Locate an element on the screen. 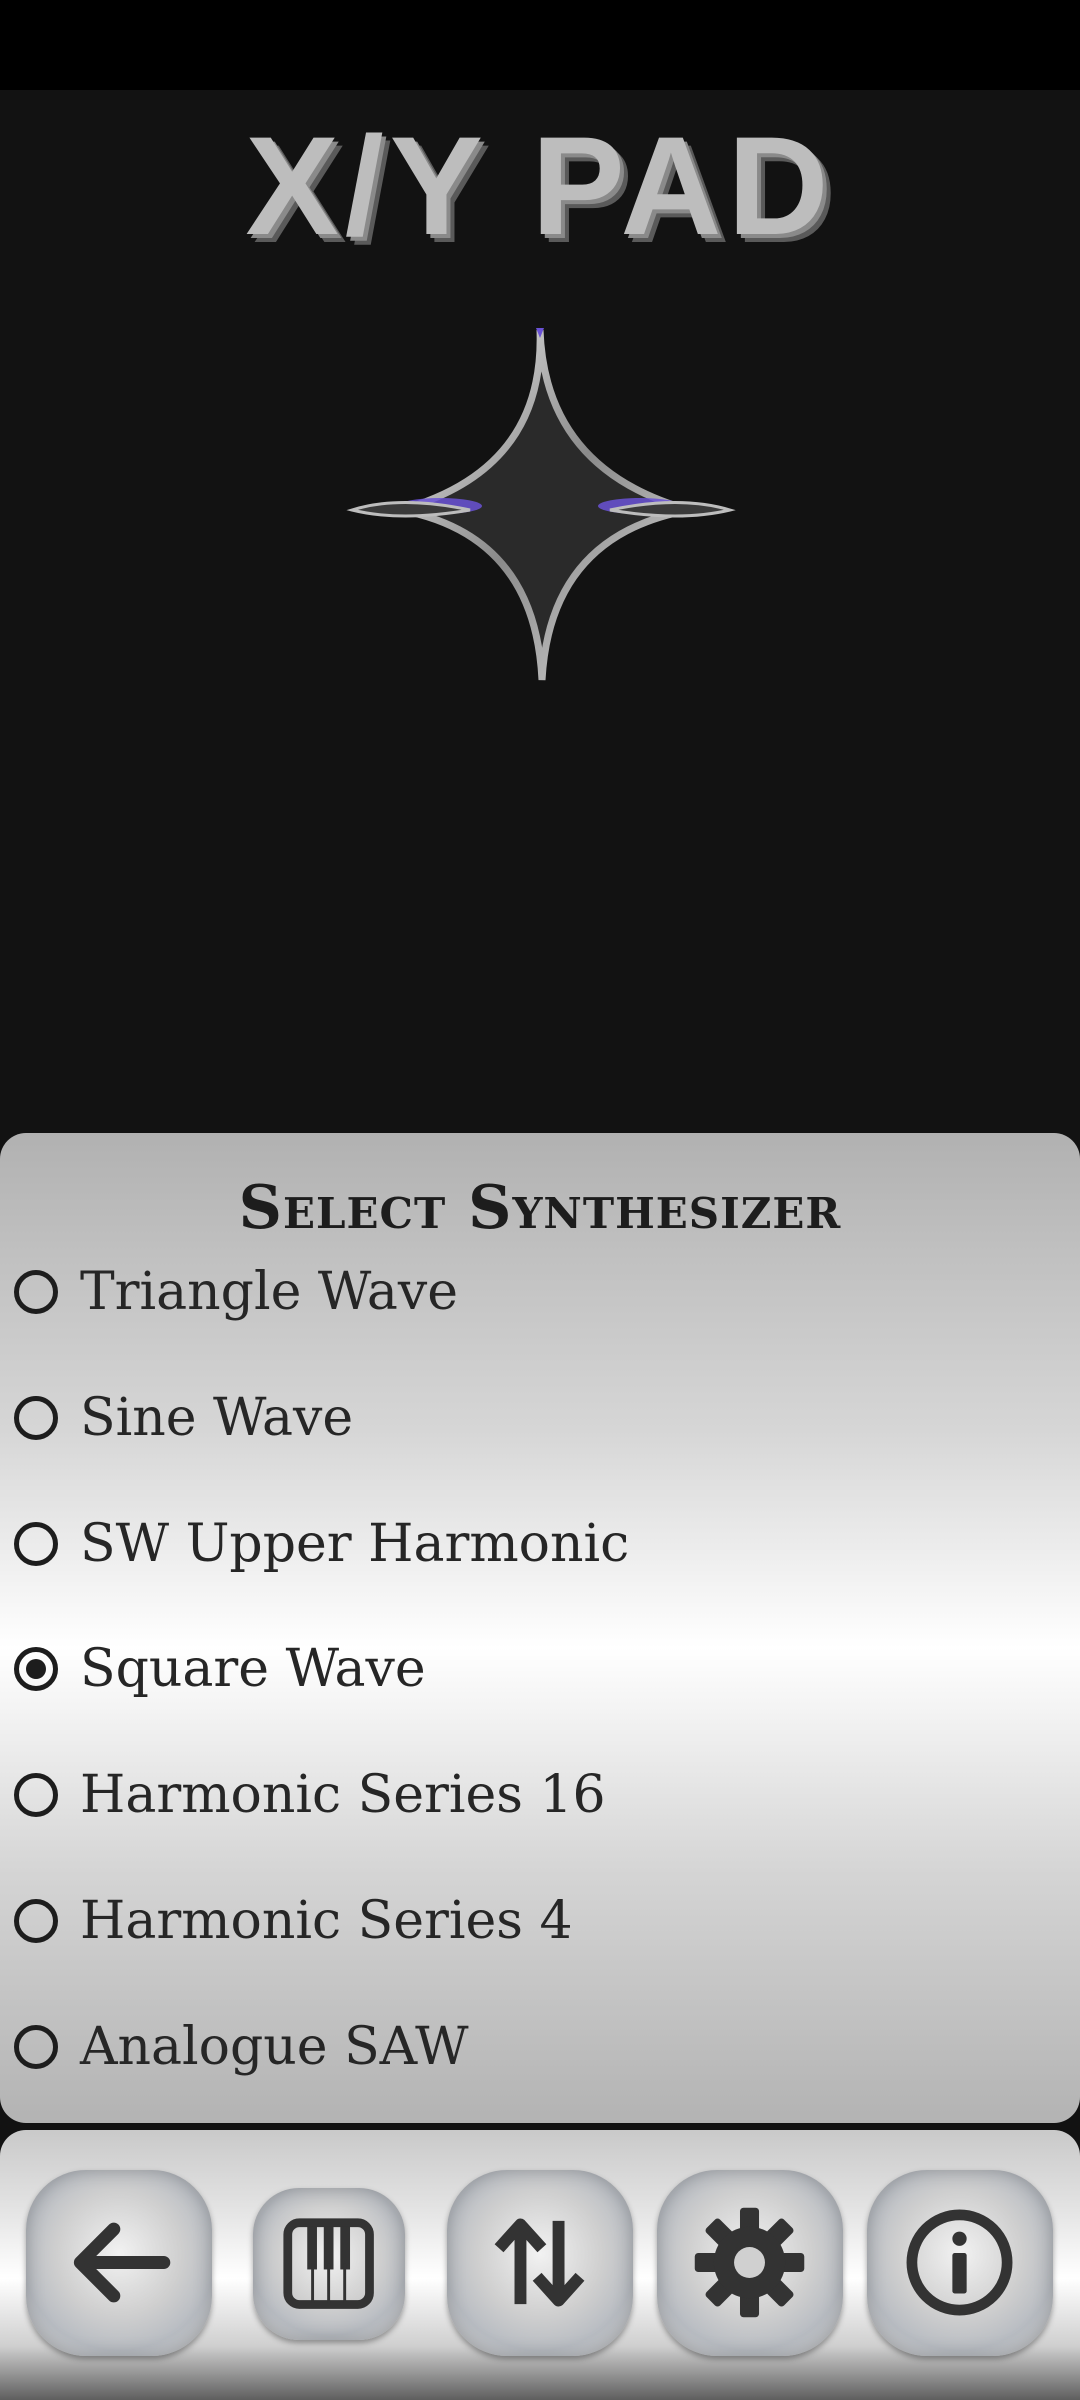 Image resolution: width=1080 pixels, height=2400 pixels. option-label: Sine Wave is located at coordinates (217, 1418).